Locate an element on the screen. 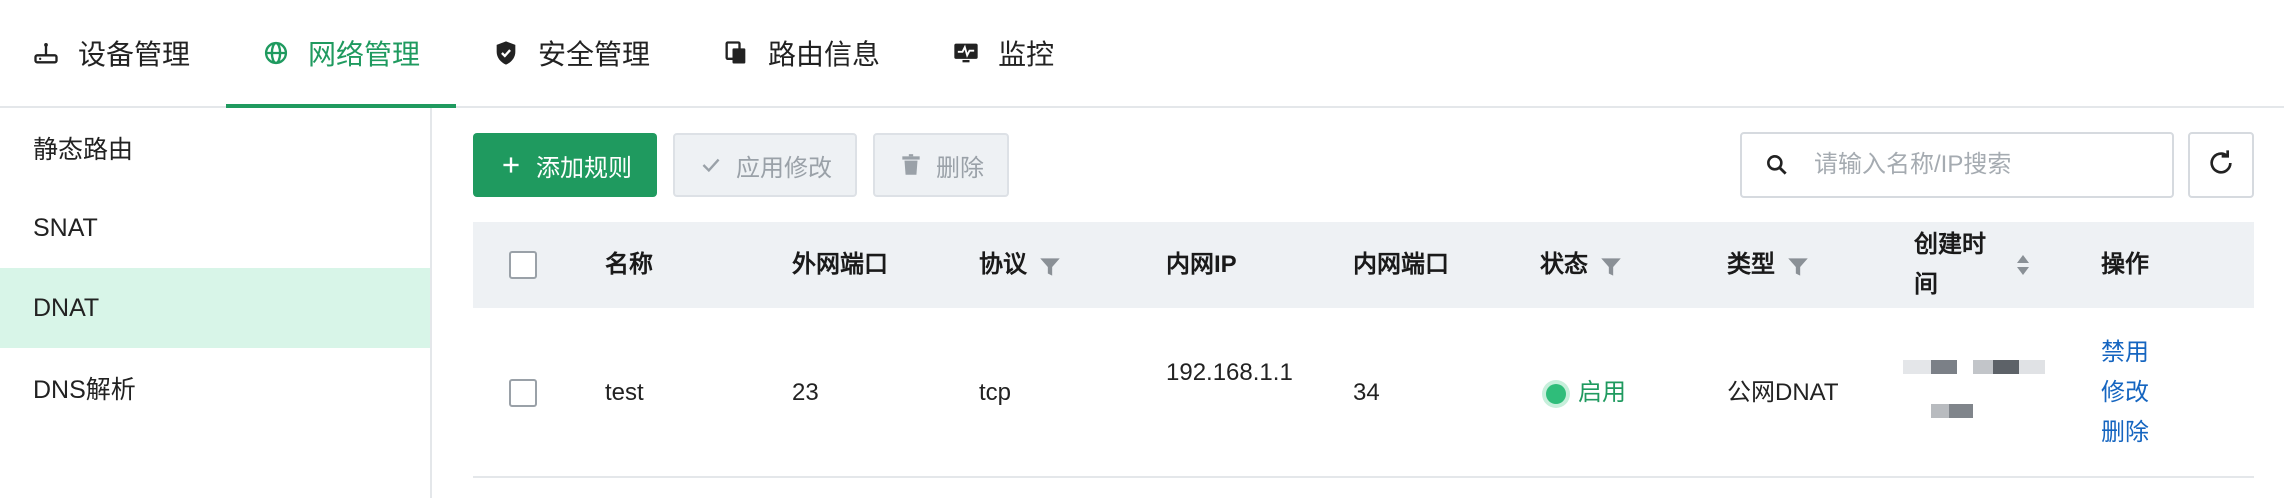 This screenshot has width=2284, height=498. check-icon is located at coordinates (711, 165).